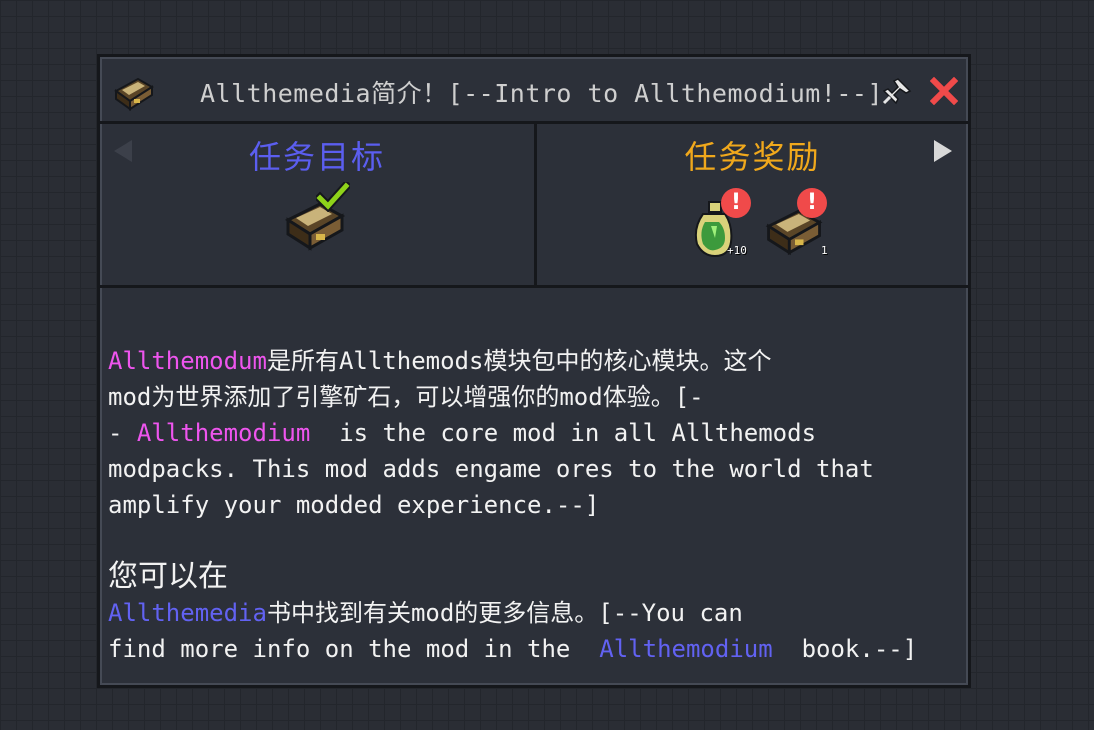 The height and width of the screenshot is (730, 1094). What do you see at coordinates (563, 433) in the screenshot?
I see `description-text: is the core mod in all Allthemods` at bounding box center [563, 433].